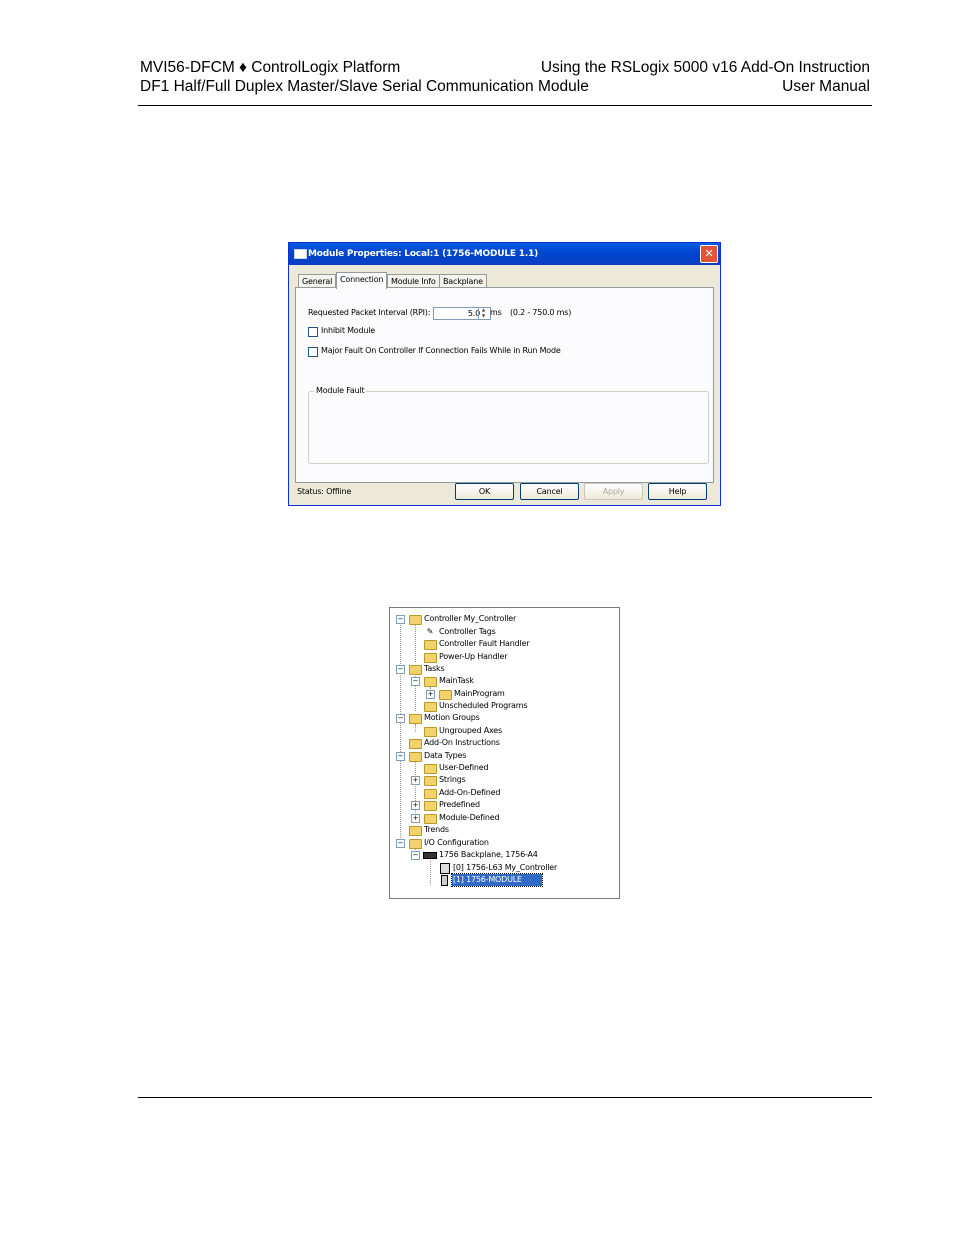 The width and height of the screenshot is (954, 1235). What do you see at coordinates (709, 254) in the screenshot?
I see `close-icon: ✕` at bounding box center [709, 254].